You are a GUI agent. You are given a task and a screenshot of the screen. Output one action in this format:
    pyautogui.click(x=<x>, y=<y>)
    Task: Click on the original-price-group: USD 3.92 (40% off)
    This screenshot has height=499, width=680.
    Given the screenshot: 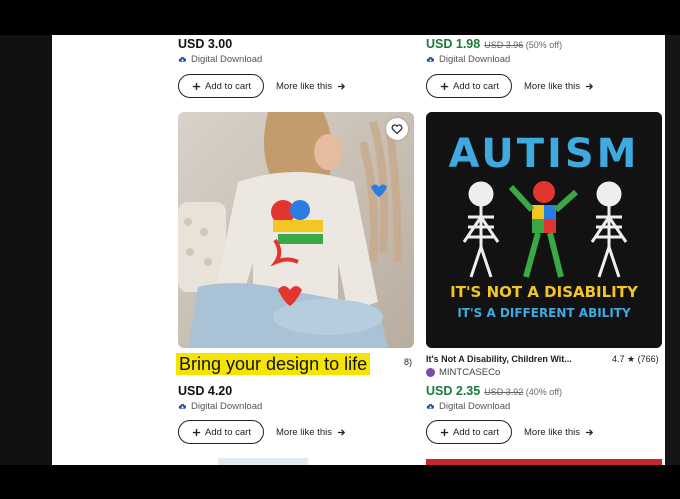 What is the action you would take?
    pyautogui.click(x=523, y=392)
    